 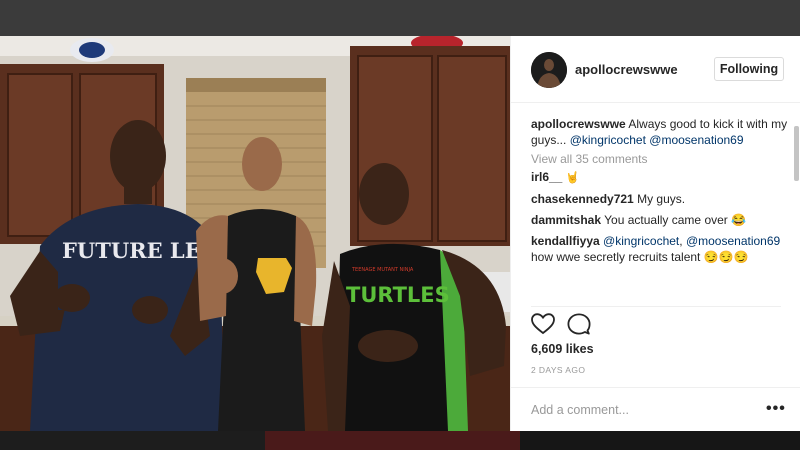 What do you see at coordinates (566, 220) in the screenshot?
I see `comment-username: dammitshak` at bounding box center [566, 220].